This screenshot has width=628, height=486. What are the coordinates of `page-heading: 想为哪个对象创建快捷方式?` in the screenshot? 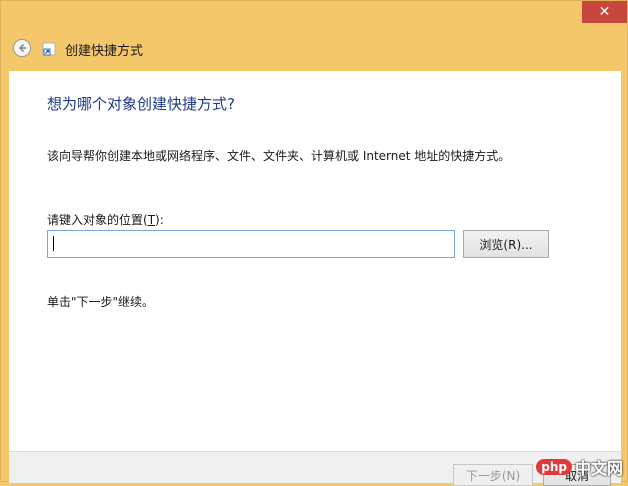 It's located at (141, 104).